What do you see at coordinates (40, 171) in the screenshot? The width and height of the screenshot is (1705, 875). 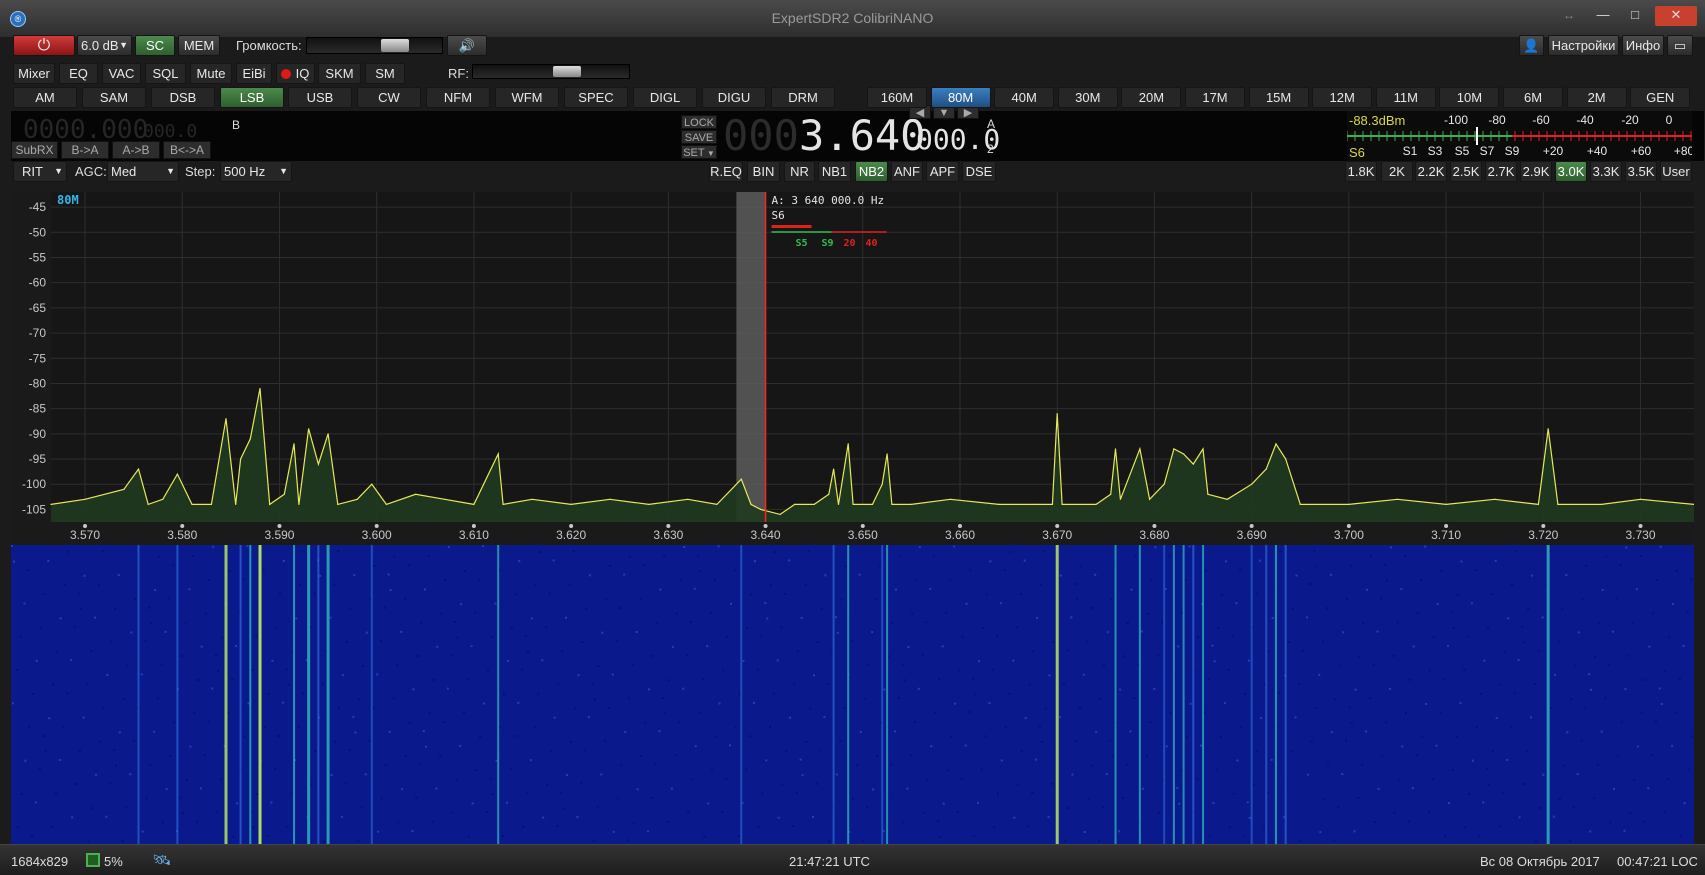 I see `rit-select: RIT ▼` at bounding box center [40, 171].